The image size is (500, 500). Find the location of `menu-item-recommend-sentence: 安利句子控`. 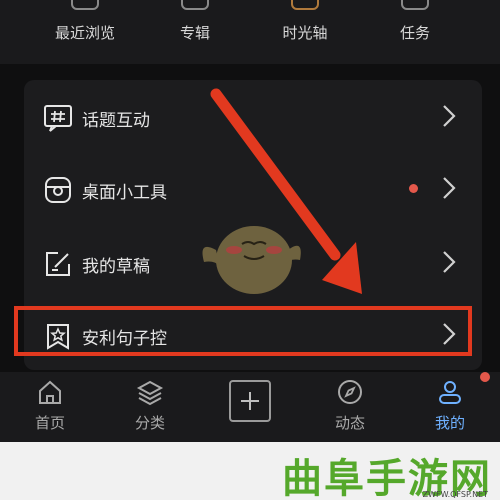

menu-item-recommend-sentence: 安利句子控 is located at coordinates (253, 334).